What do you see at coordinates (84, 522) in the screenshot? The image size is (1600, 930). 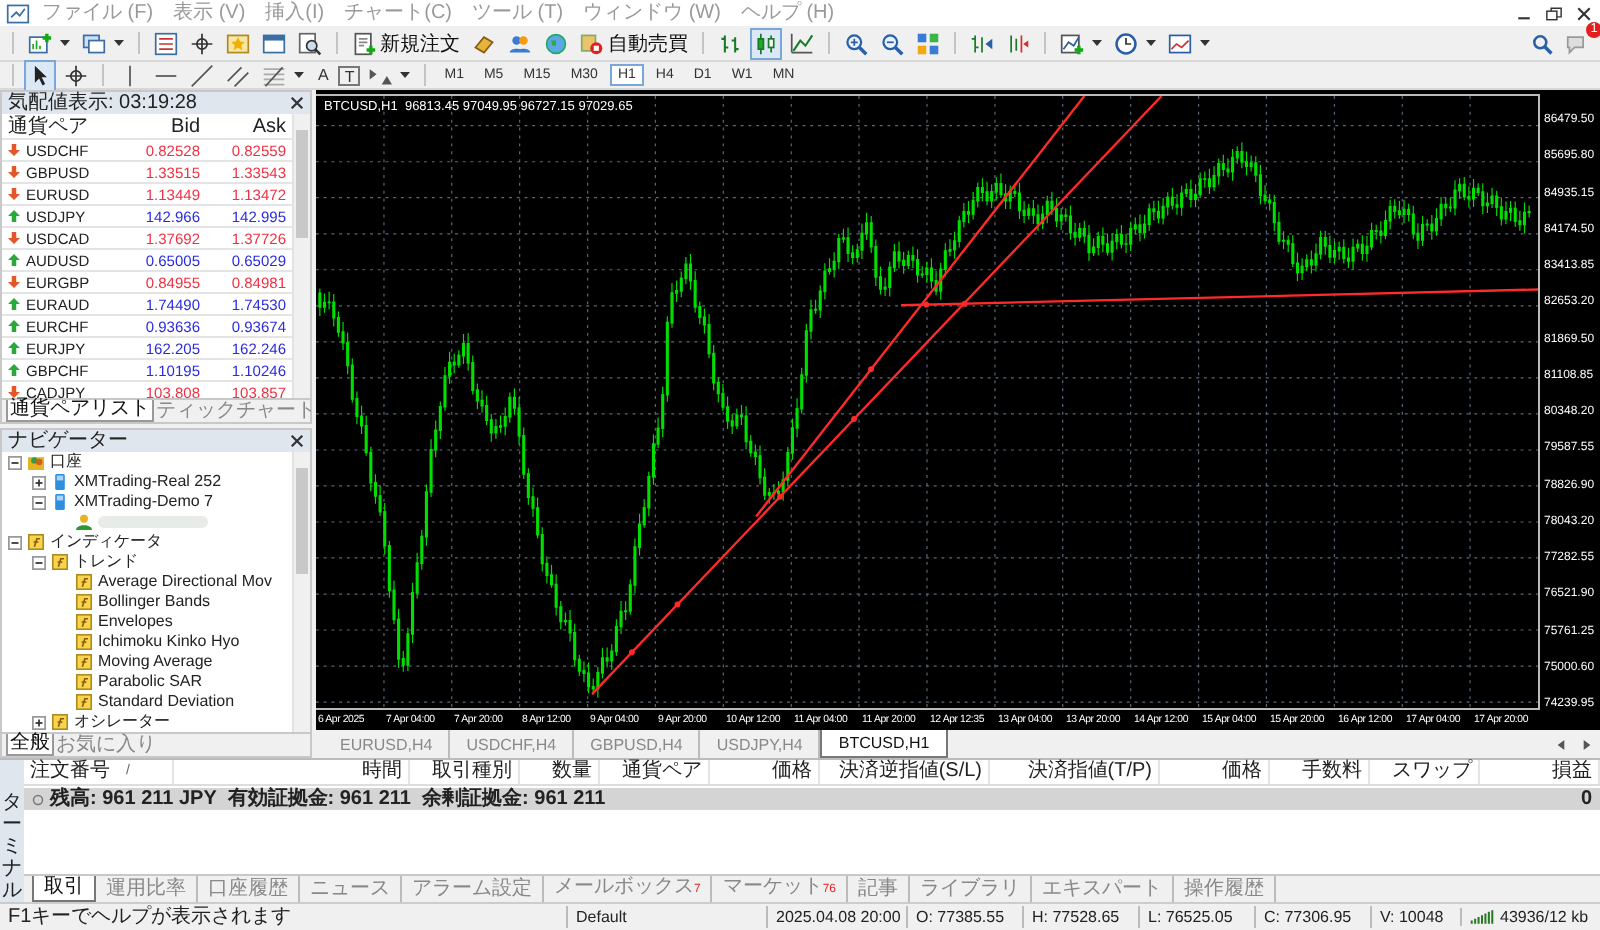 I see `user-icon` at bounding box center [84, 522].